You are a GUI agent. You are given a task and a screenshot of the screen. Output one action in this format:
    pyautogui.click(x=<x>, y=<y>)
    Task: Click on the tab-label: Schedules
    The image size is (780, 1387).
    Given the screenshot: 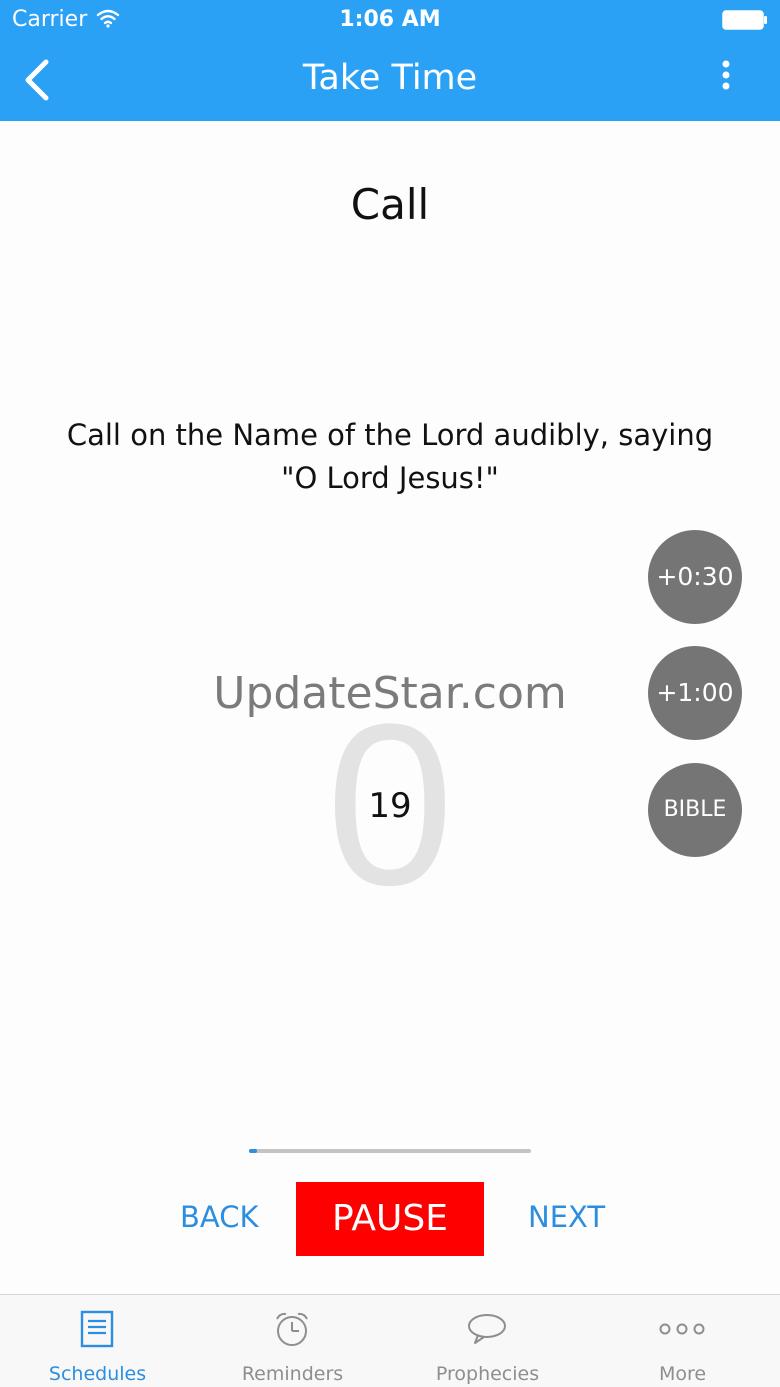 What is the action you would take?
    pyautogui.click(x=97, y=1374)
    